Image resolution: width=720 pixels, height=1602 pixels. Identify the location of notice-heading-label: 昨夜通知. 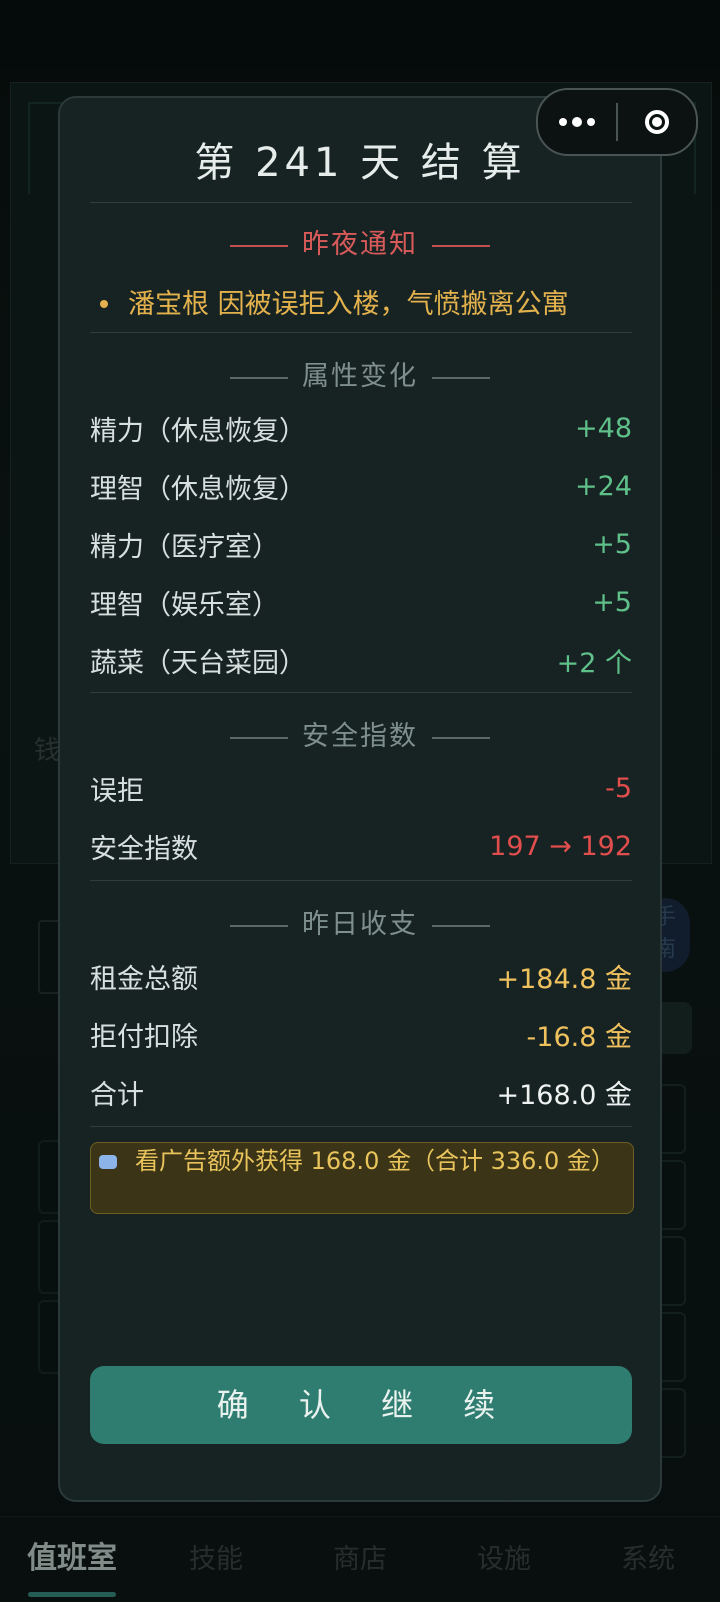
(360, 244).